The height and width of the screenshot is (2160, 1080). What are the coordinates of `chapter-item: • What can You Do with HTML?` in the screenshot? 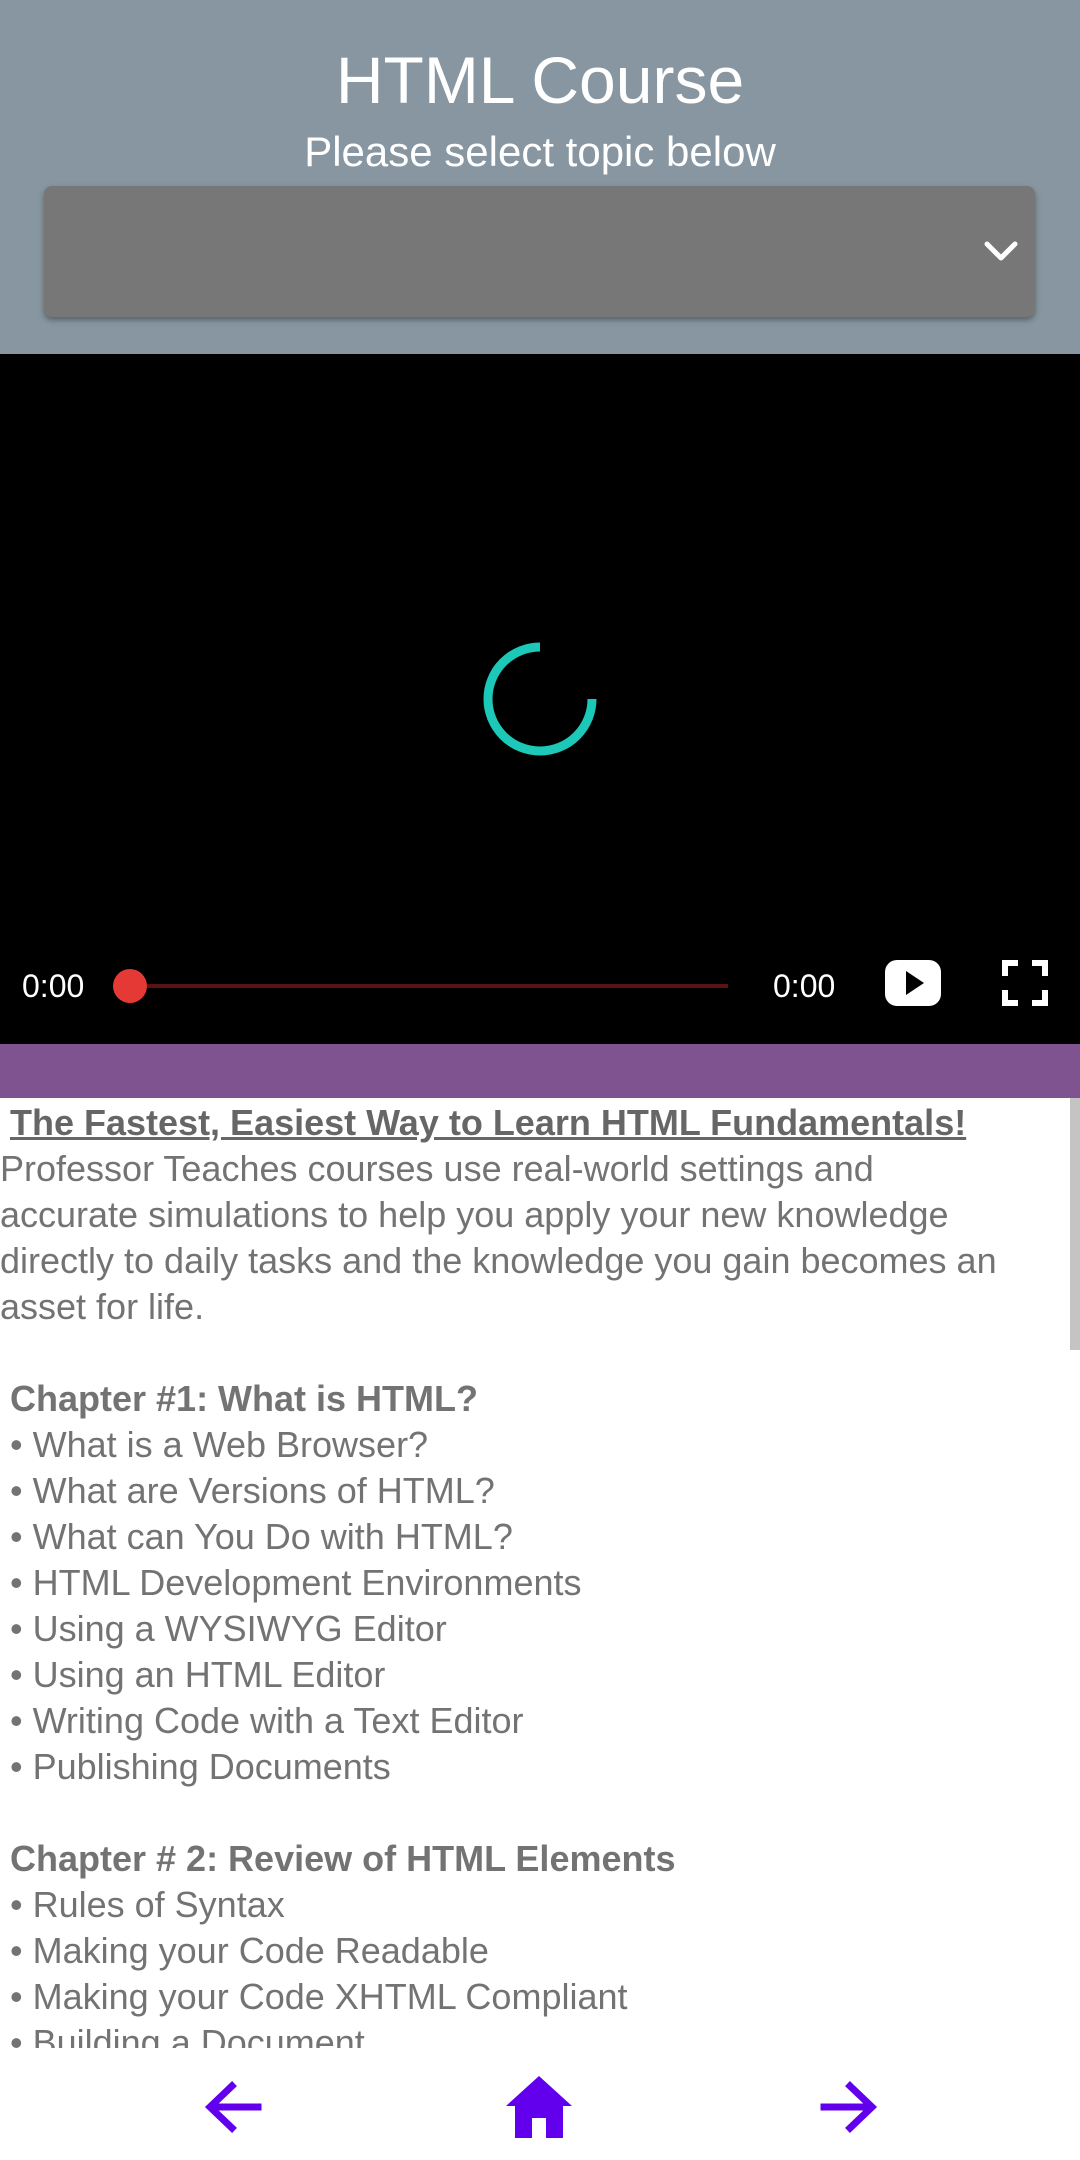 It's located at (261, 1536).